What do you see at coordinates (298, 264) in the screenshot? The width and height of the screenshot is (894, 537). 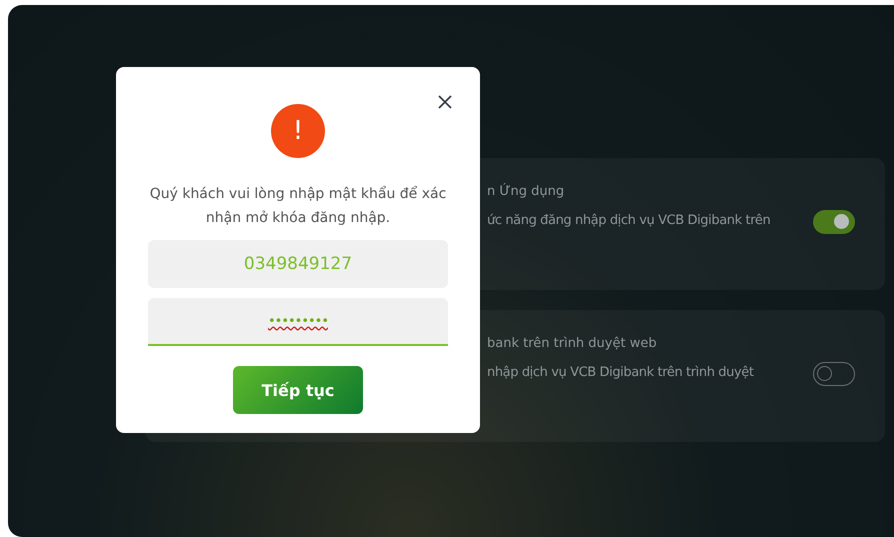 I see `phone-field: 0349849127` at bounding box center [298, 264].